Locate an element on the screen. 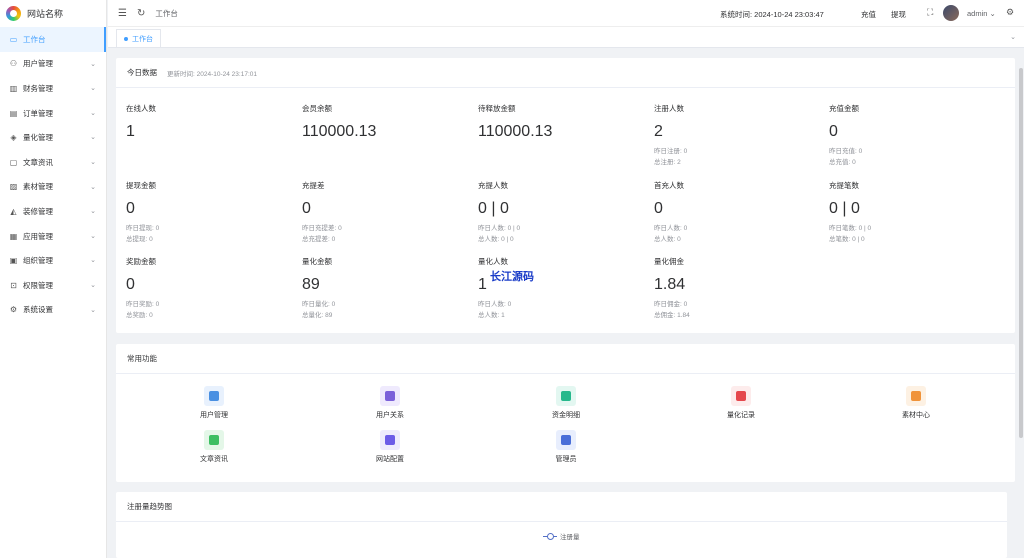  stat-label: 量化佣金 is located at coordinates (669, 261).